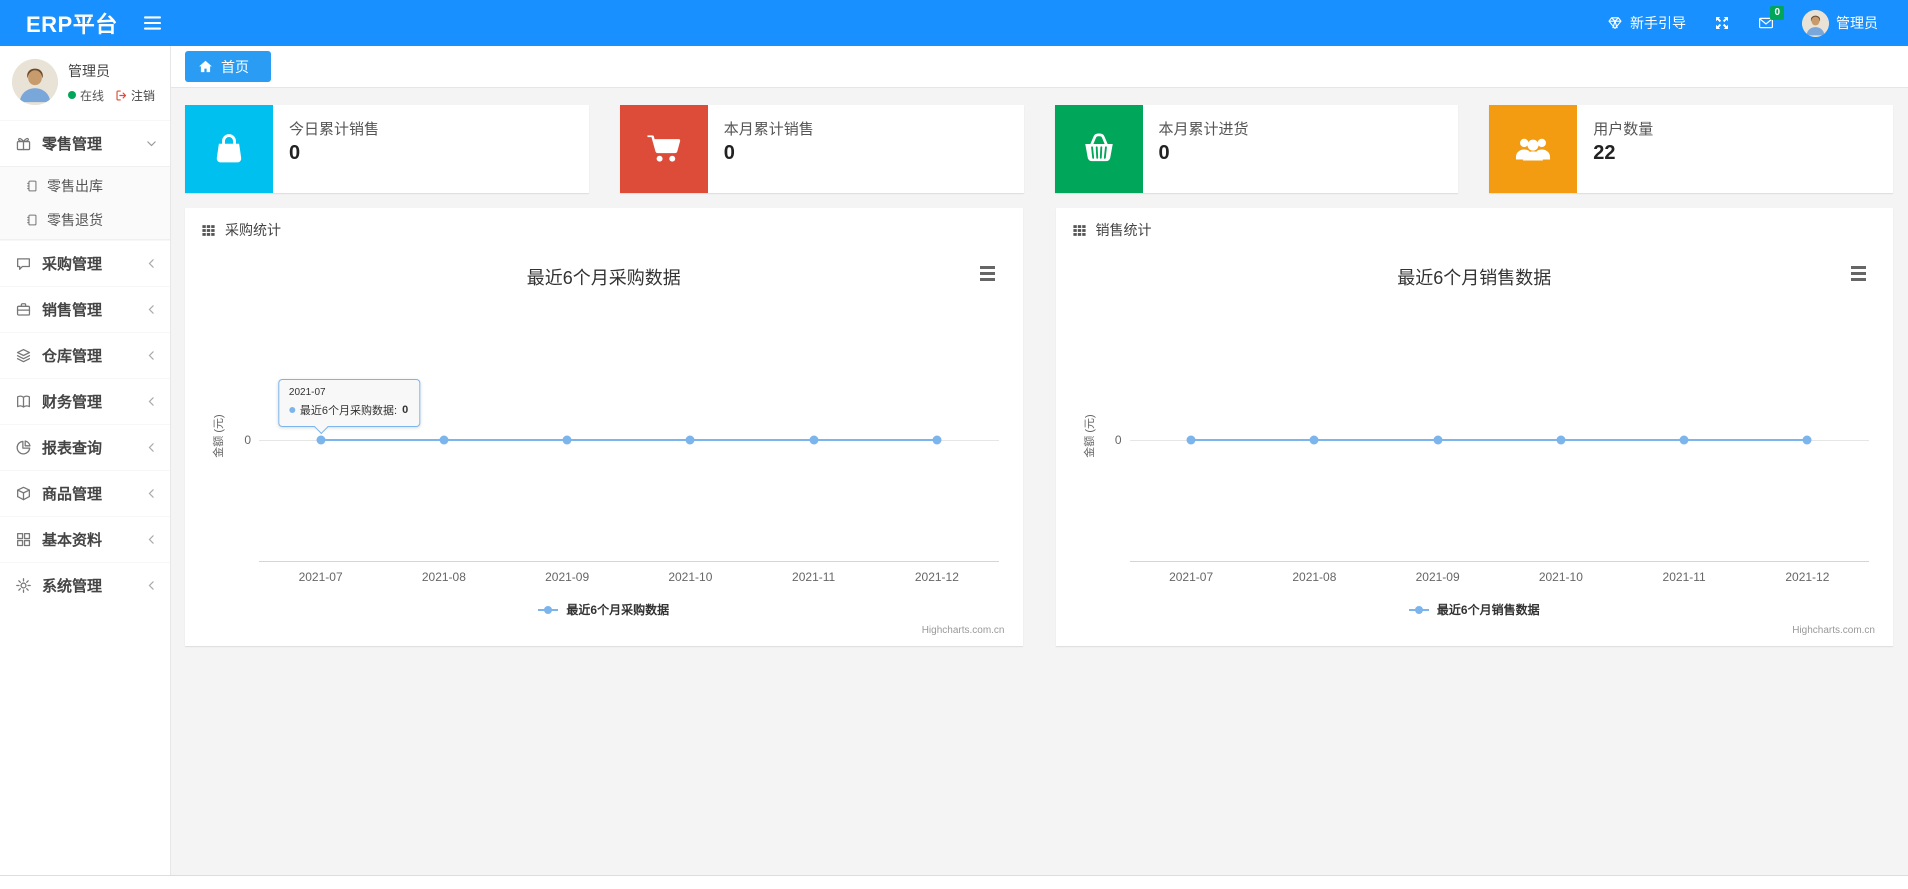  What do you see at coordinates (821, 149) in the screenshot?
I see `stat-card: 本月累计销售 0` at bounding box center [821, 149].